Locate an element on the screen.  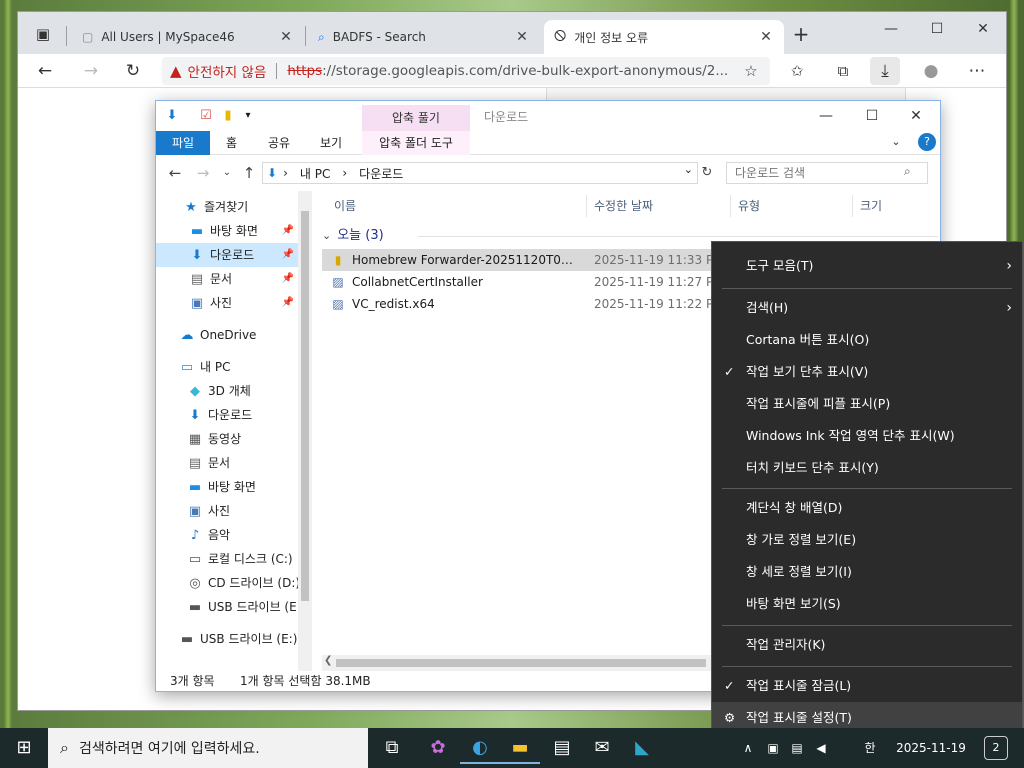
tab-share: 공유 is located at coordinates (279, 143).